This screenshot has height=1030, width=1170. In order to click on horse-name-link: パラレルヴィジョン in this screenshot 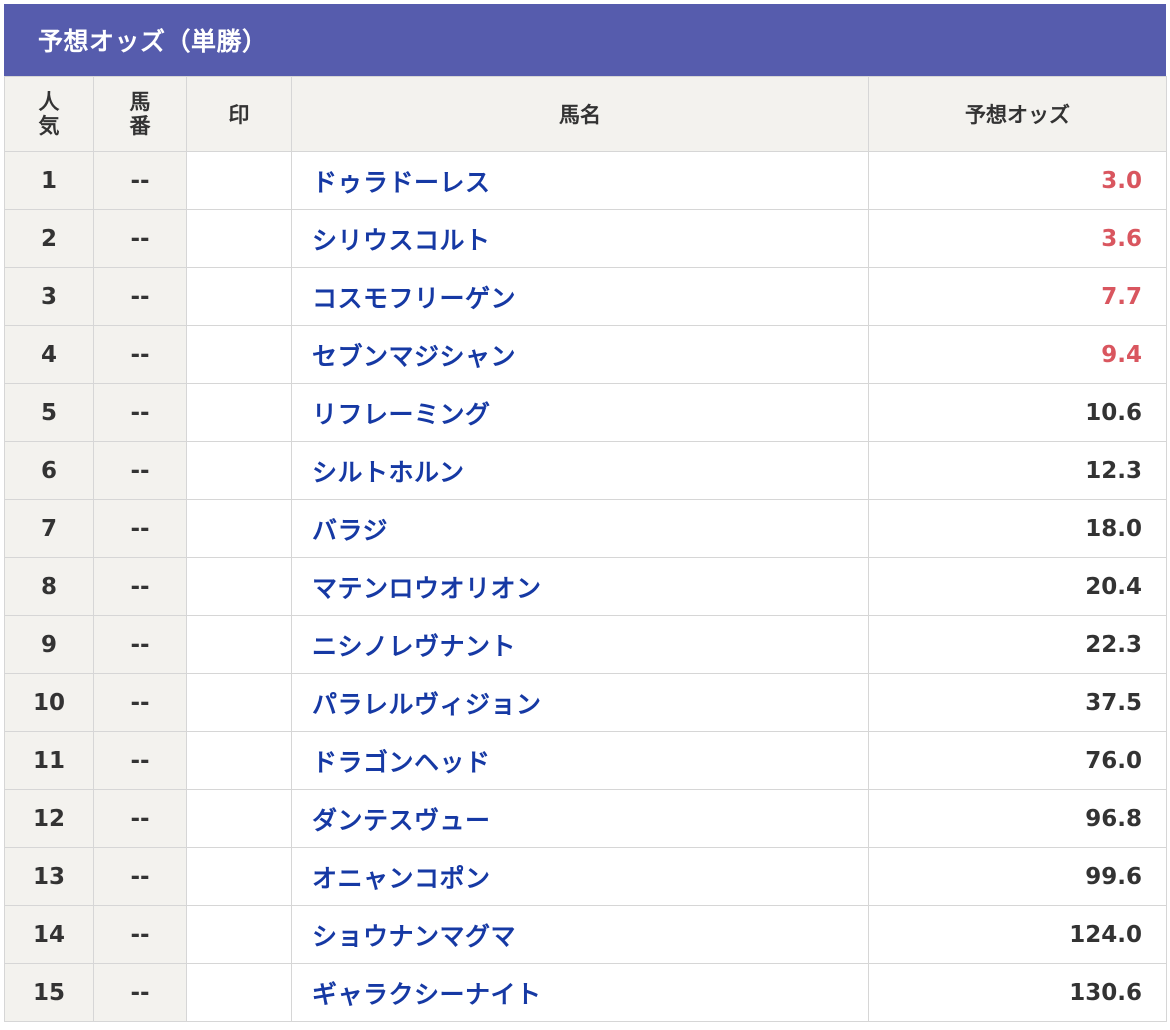, I will do `click(427, 704)`.